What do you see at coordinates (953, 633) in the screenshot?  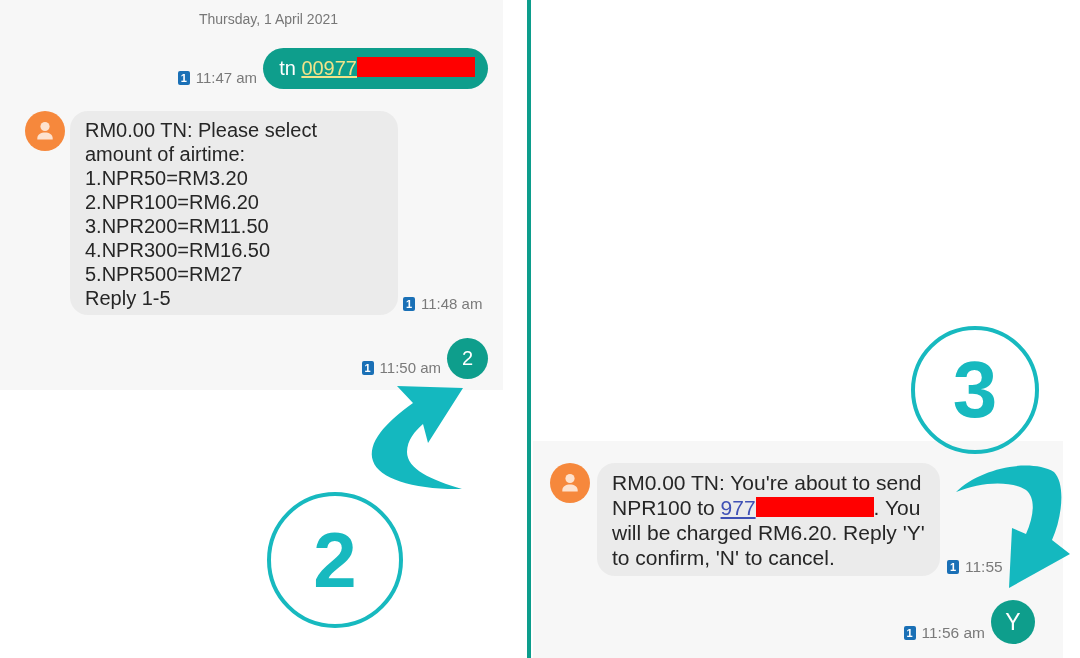 I see `message-time: 11:56 am` at bounding box center [953, 633].